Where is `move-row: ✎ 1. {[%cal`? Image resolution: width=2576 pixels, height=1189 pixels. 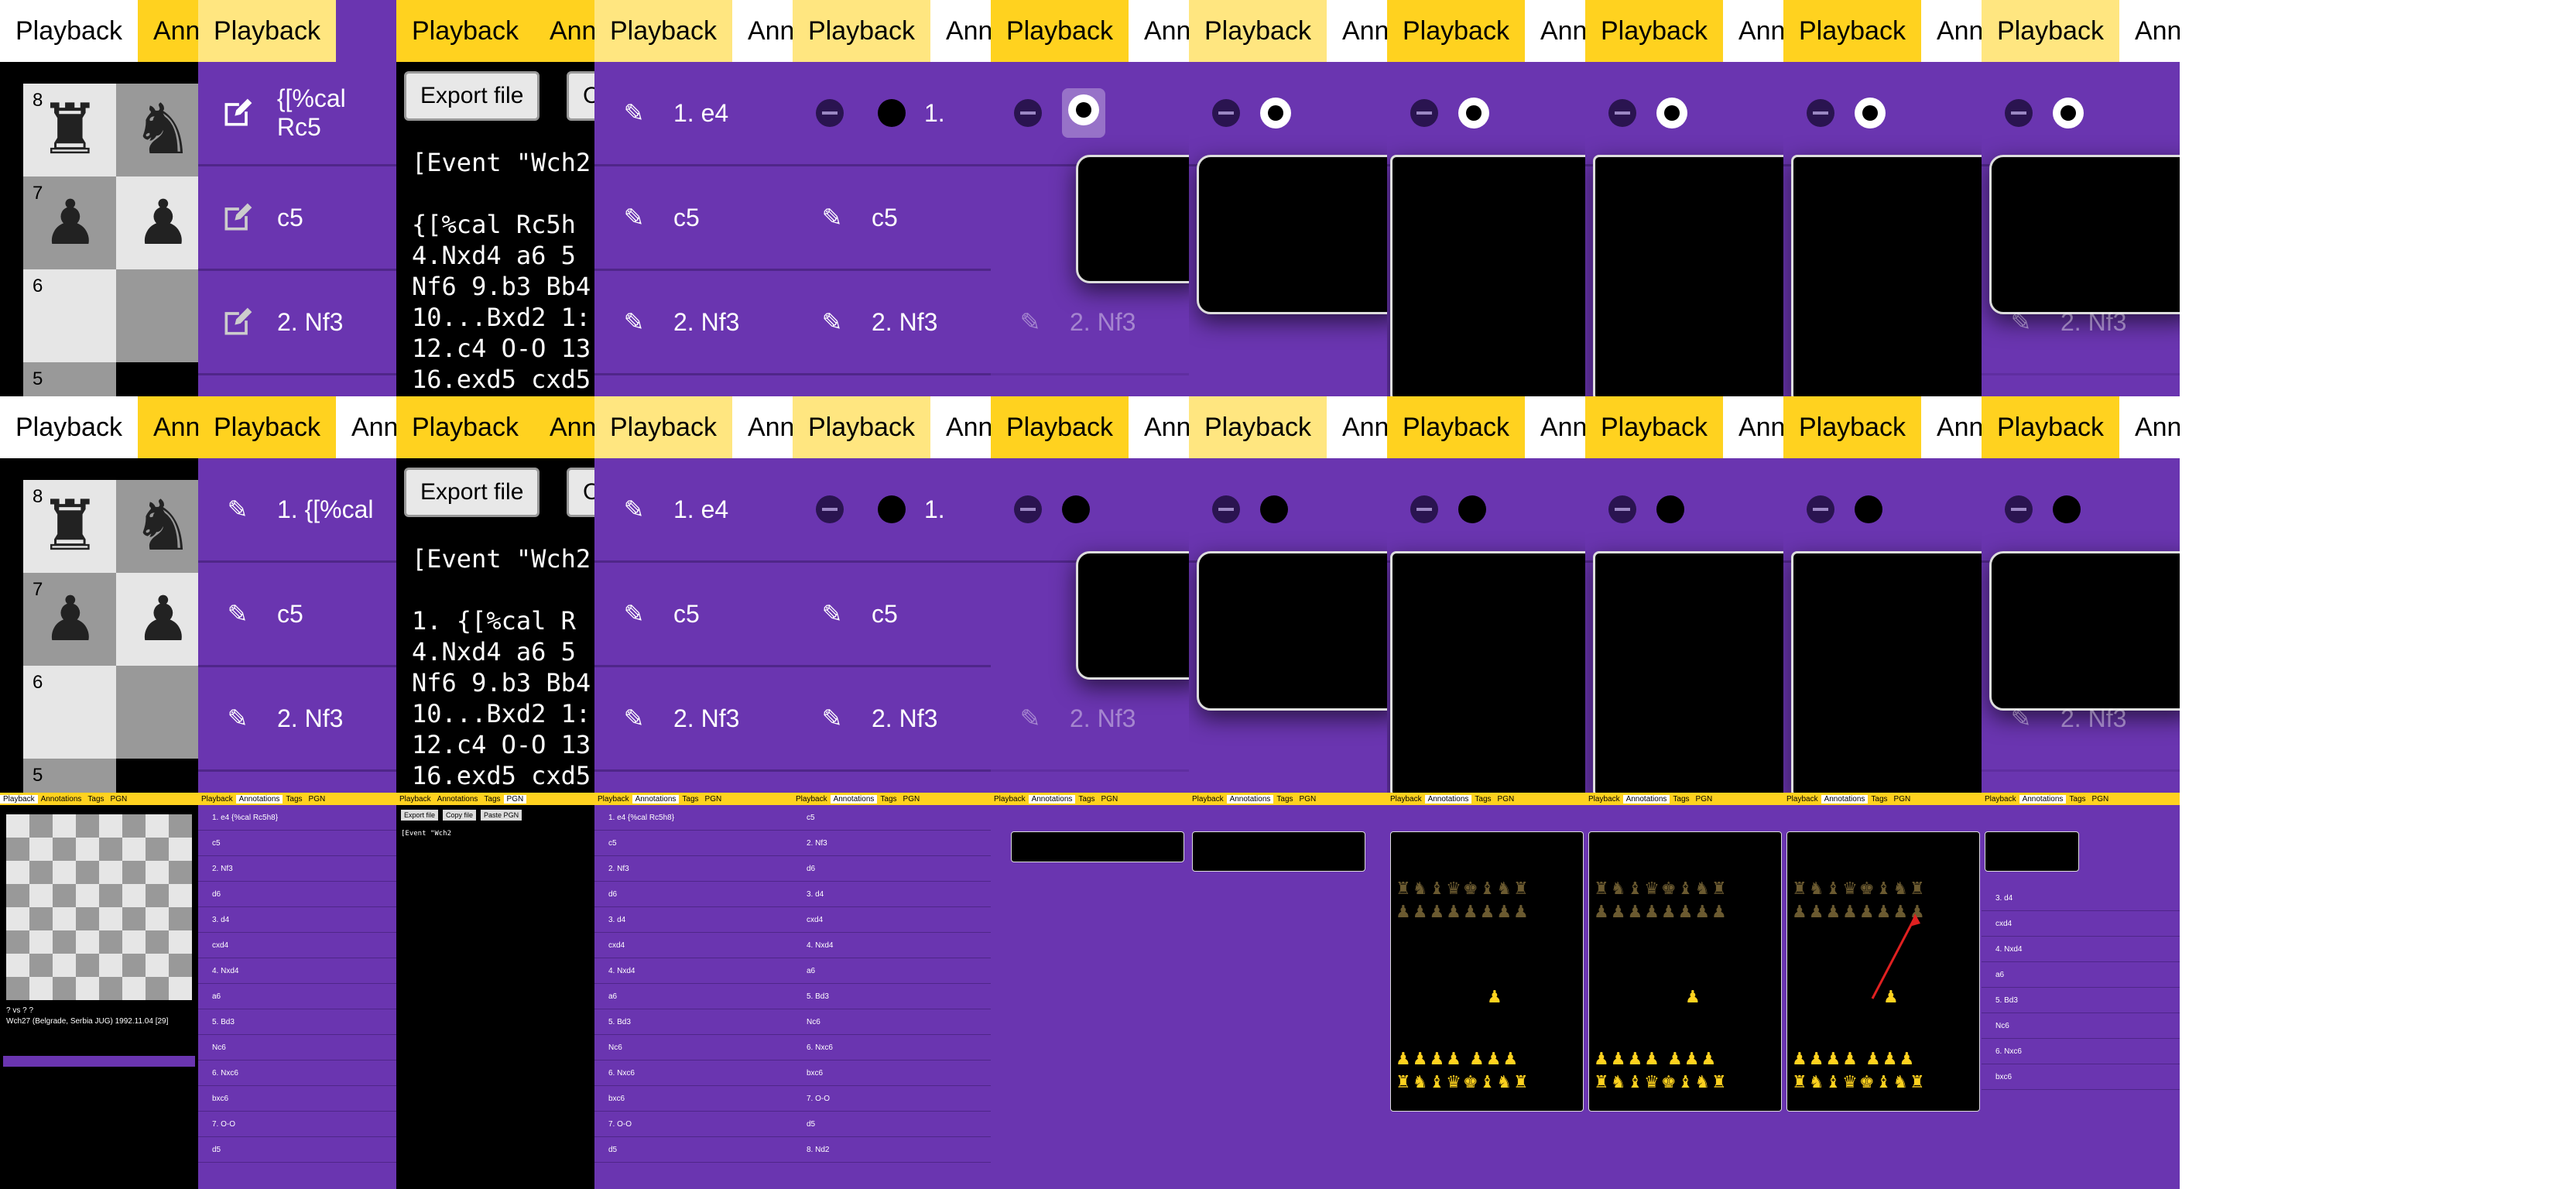
move-row: ✎ 1. {[%cal is located at coordinates (297, 510).